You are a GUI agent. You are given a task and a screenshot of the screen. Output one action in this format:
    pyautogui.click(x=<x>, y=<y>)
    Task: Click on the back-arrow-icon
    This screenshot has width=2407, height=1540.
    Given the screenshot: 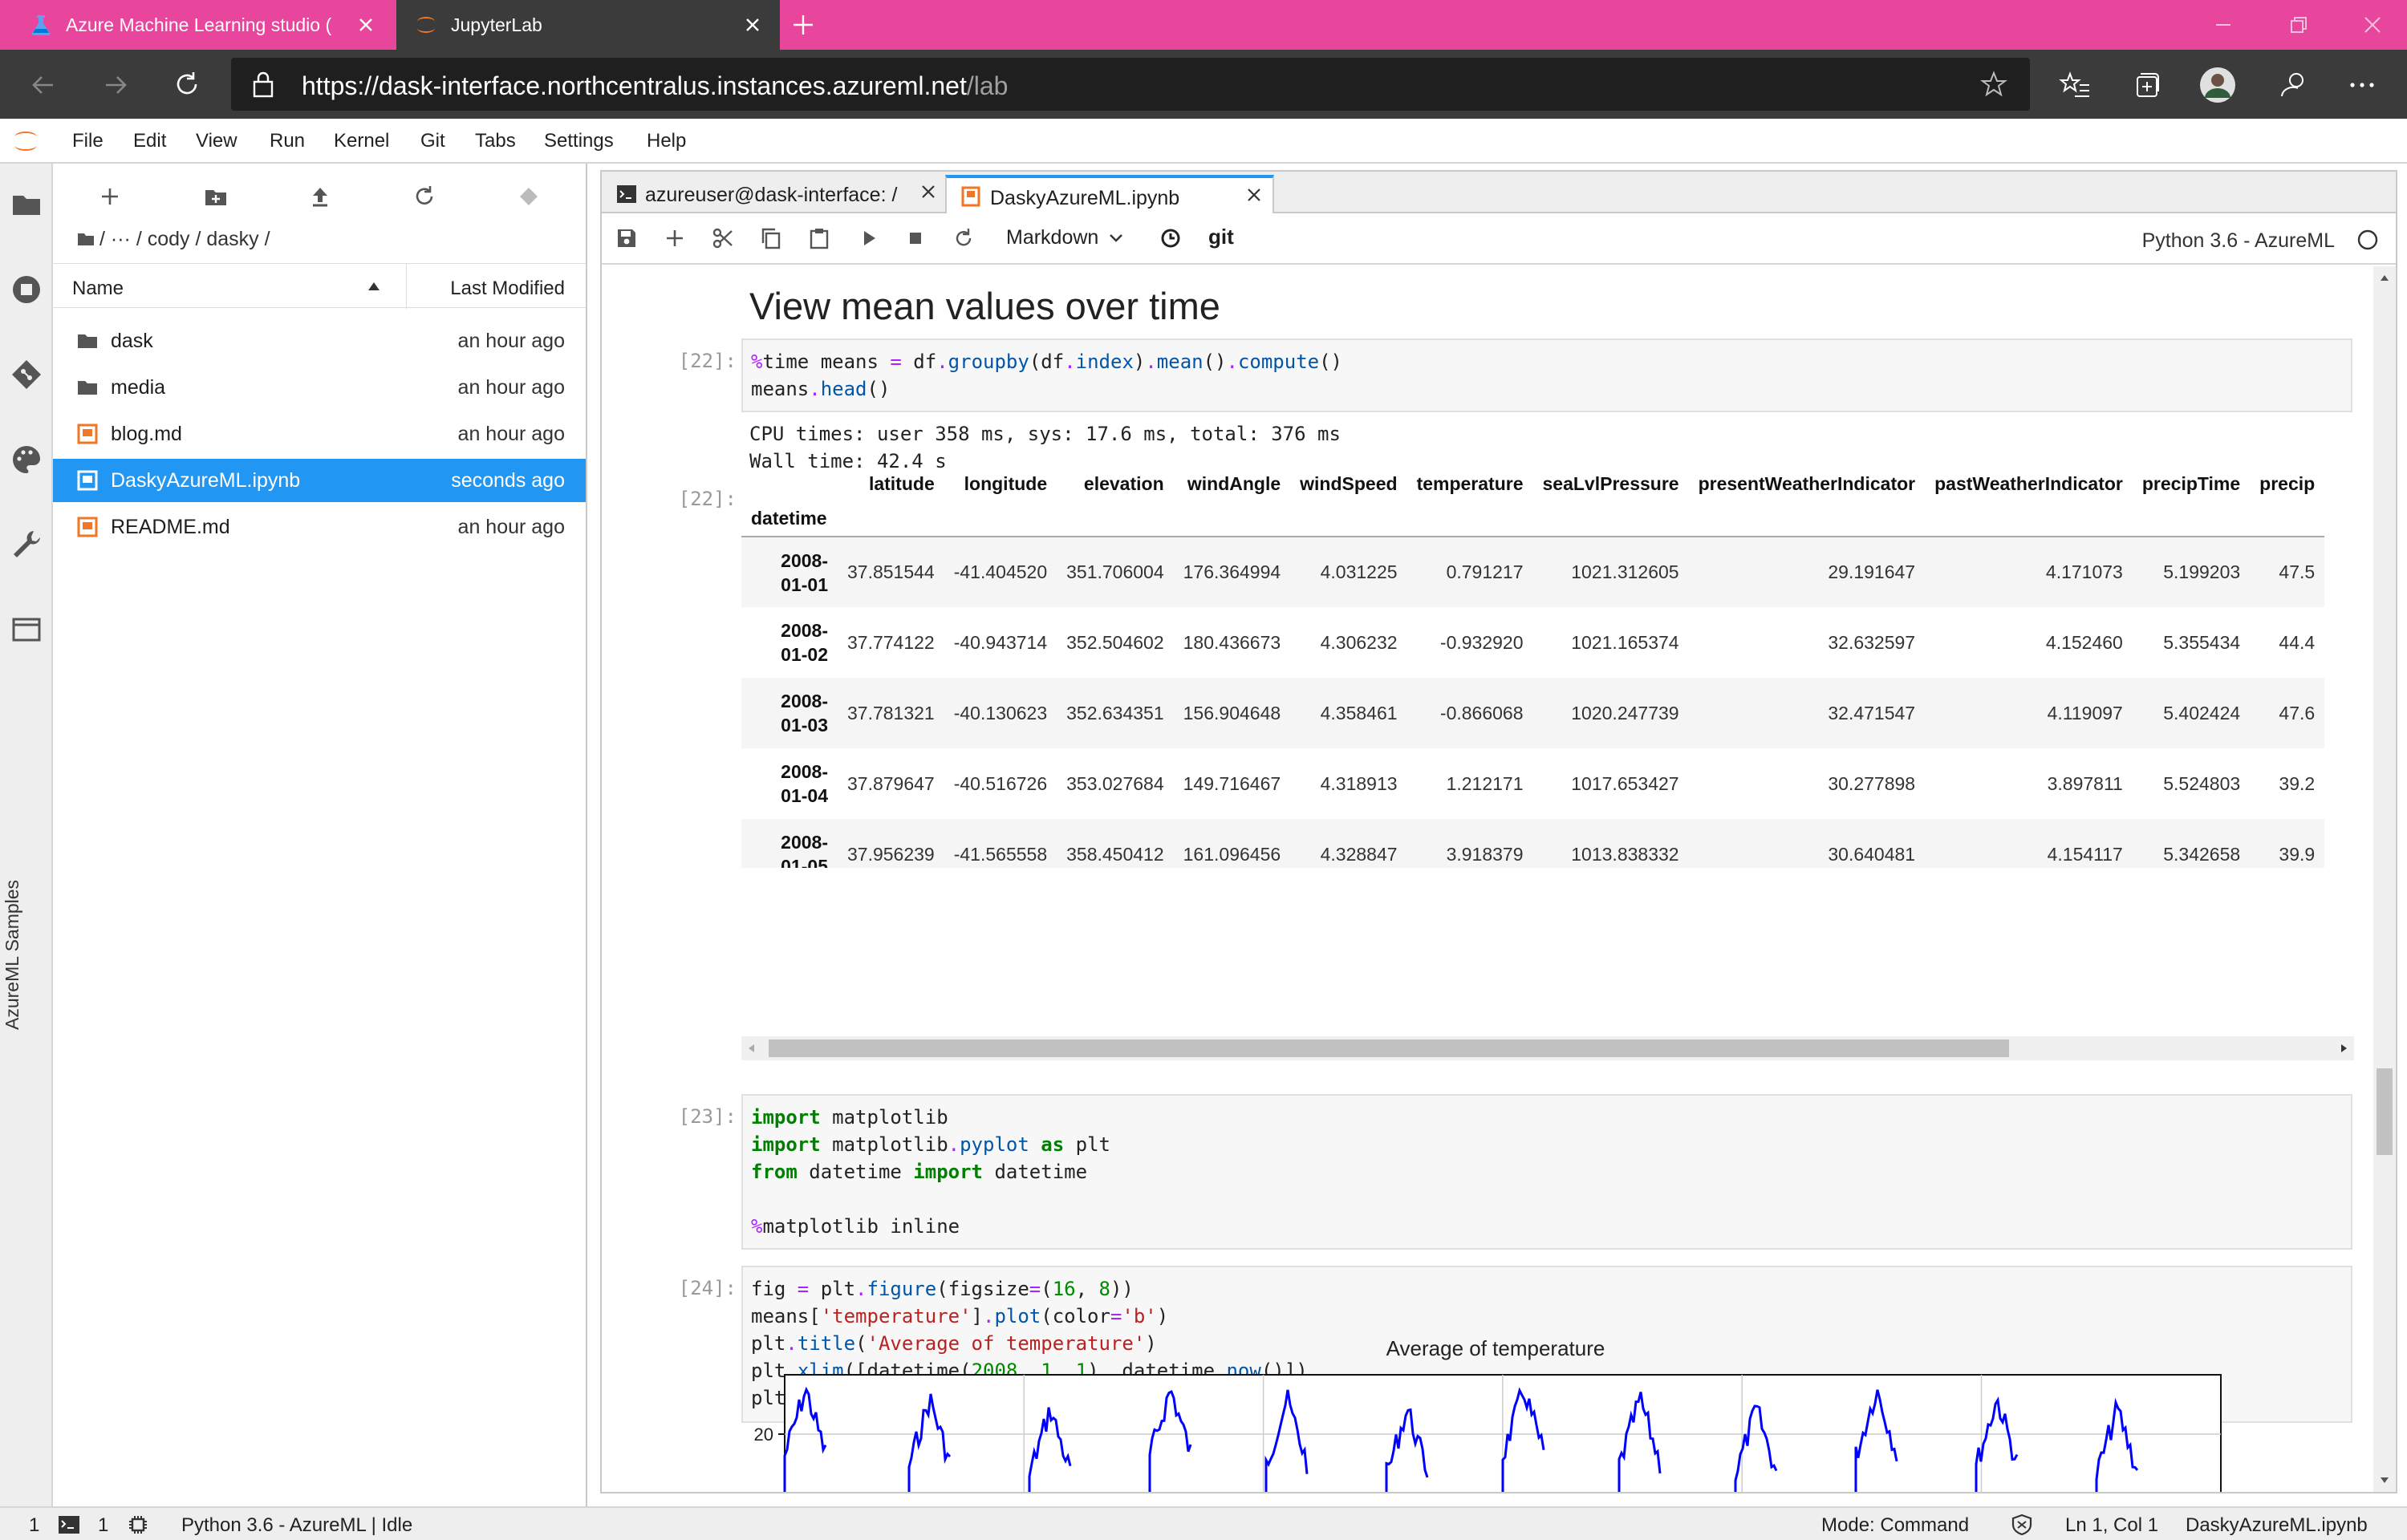 What is the action you would take?
    pyautogui.click(x=44, y=85)
    